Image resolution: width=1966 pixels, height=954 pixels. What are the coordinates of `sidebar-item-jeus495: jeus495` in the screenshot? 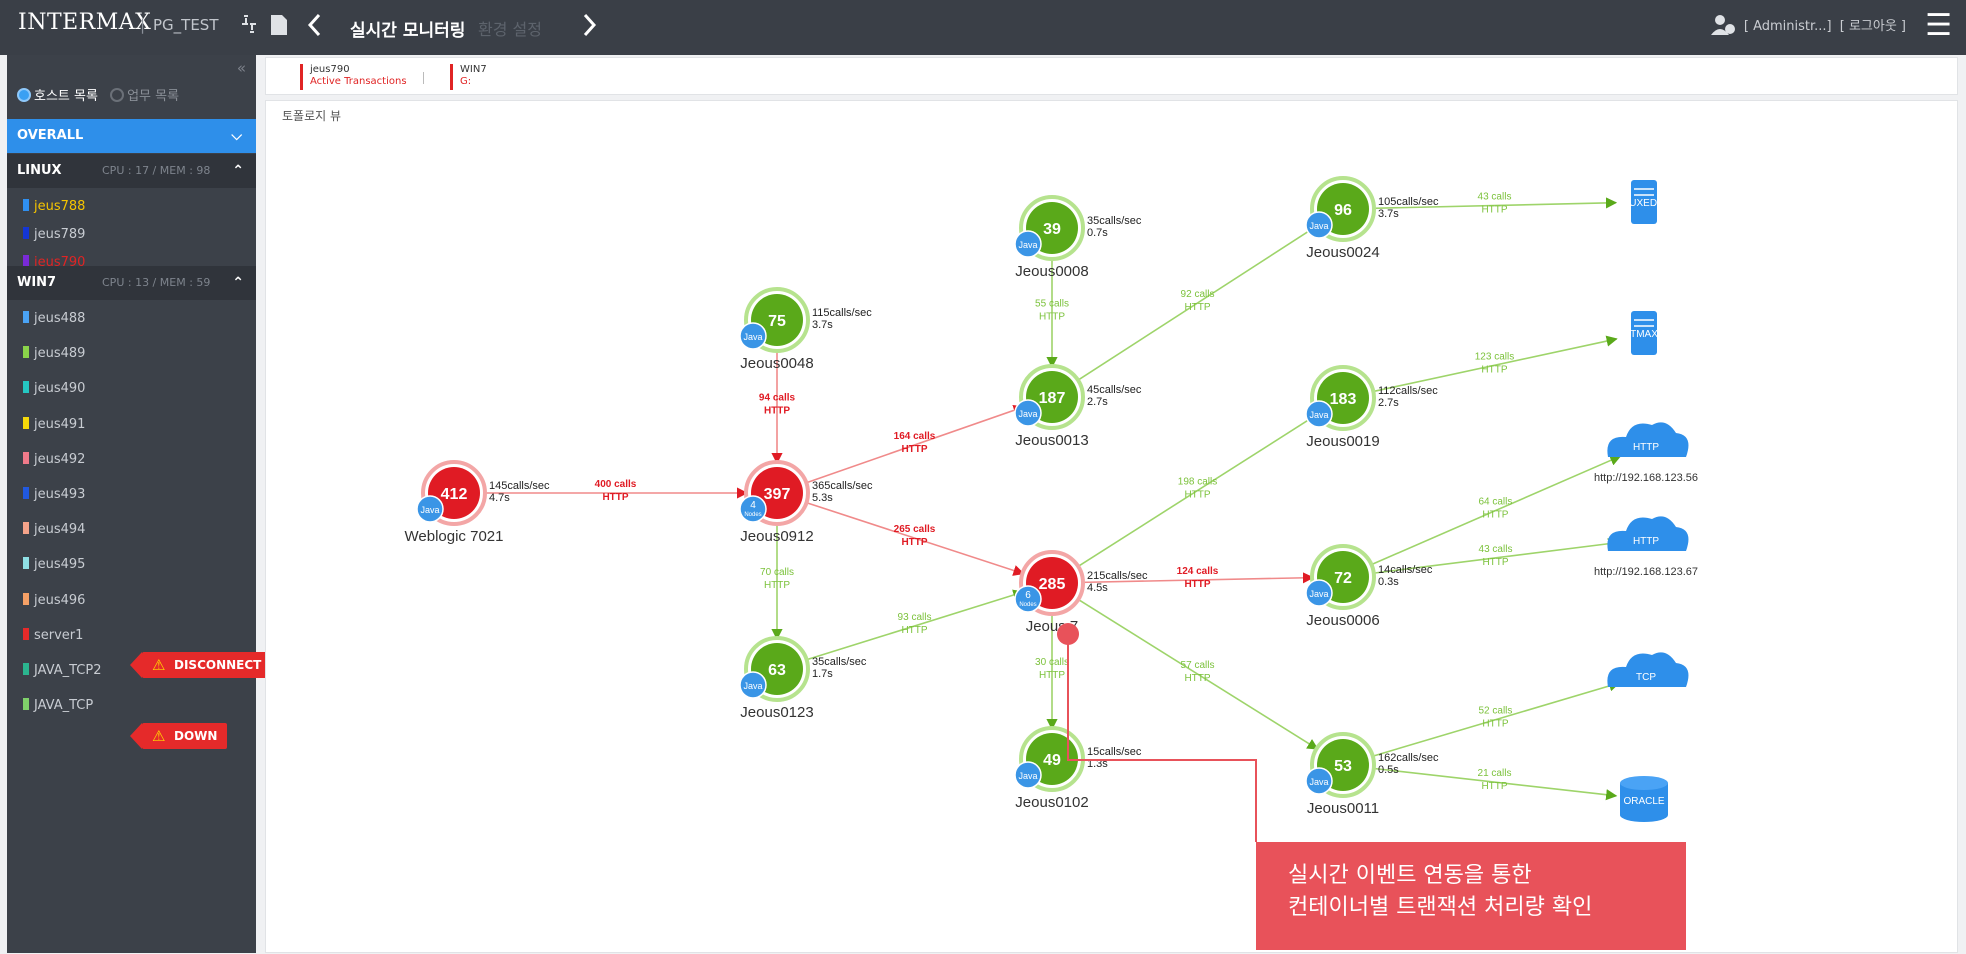 It's located at (131, 564).